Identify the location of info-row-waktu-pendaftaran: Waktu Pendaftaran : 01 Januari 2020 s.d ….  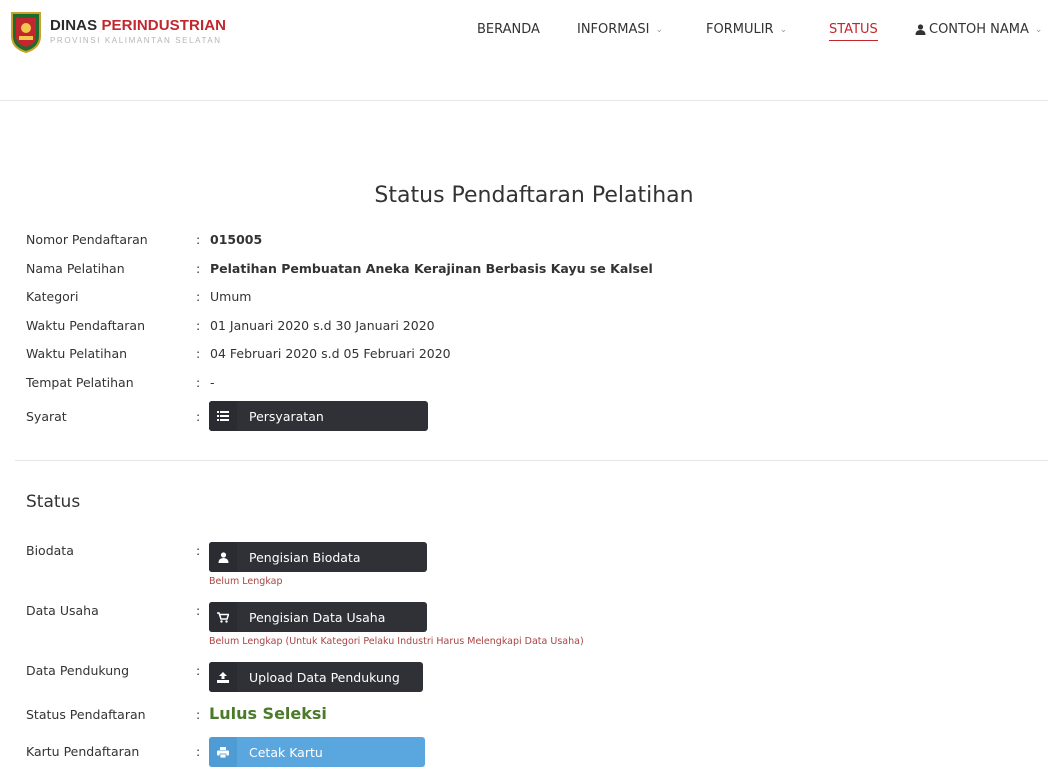
(526, 325).